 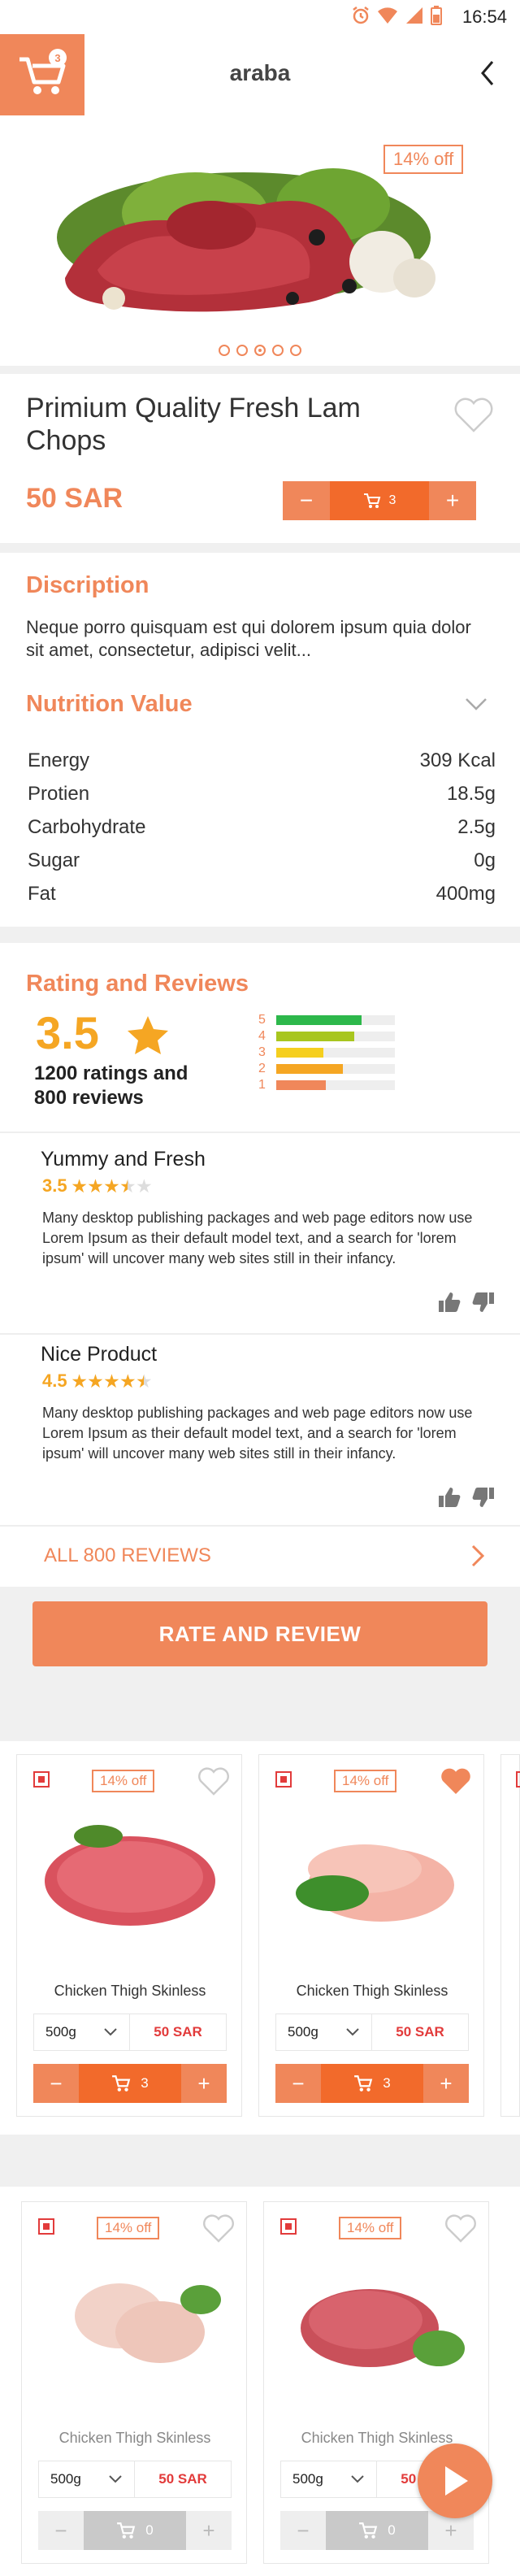 I want to click on weight-value: 500g, so click(x=303, y=2032).